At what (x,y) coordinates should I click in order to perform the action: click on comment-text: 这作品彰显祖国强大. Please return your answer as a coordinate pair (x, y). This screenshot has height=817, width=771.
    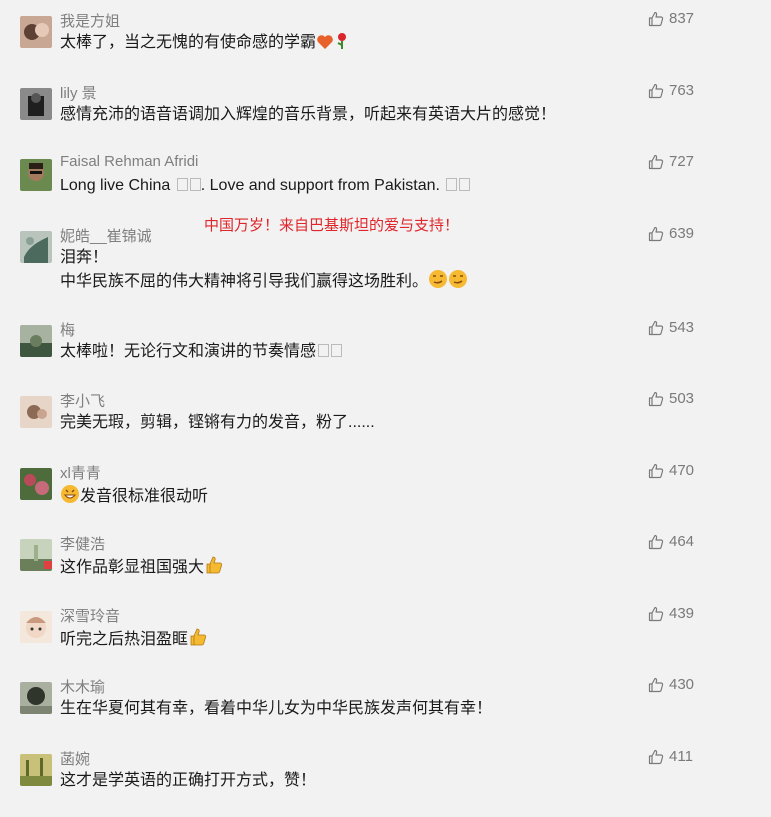
    Looking at the image, I should click on (142, 568).